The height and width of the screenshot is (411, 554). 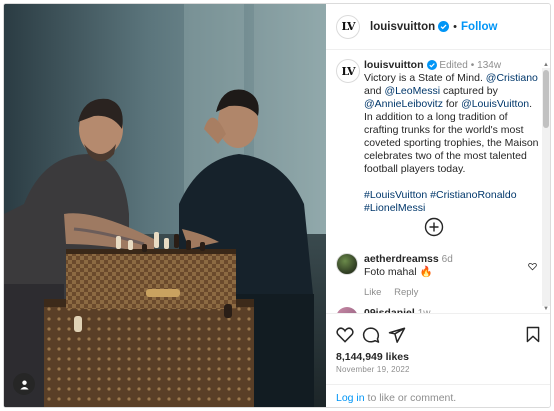 I want to click on caption-username: louisvuitton, so click(x=394, y=65).